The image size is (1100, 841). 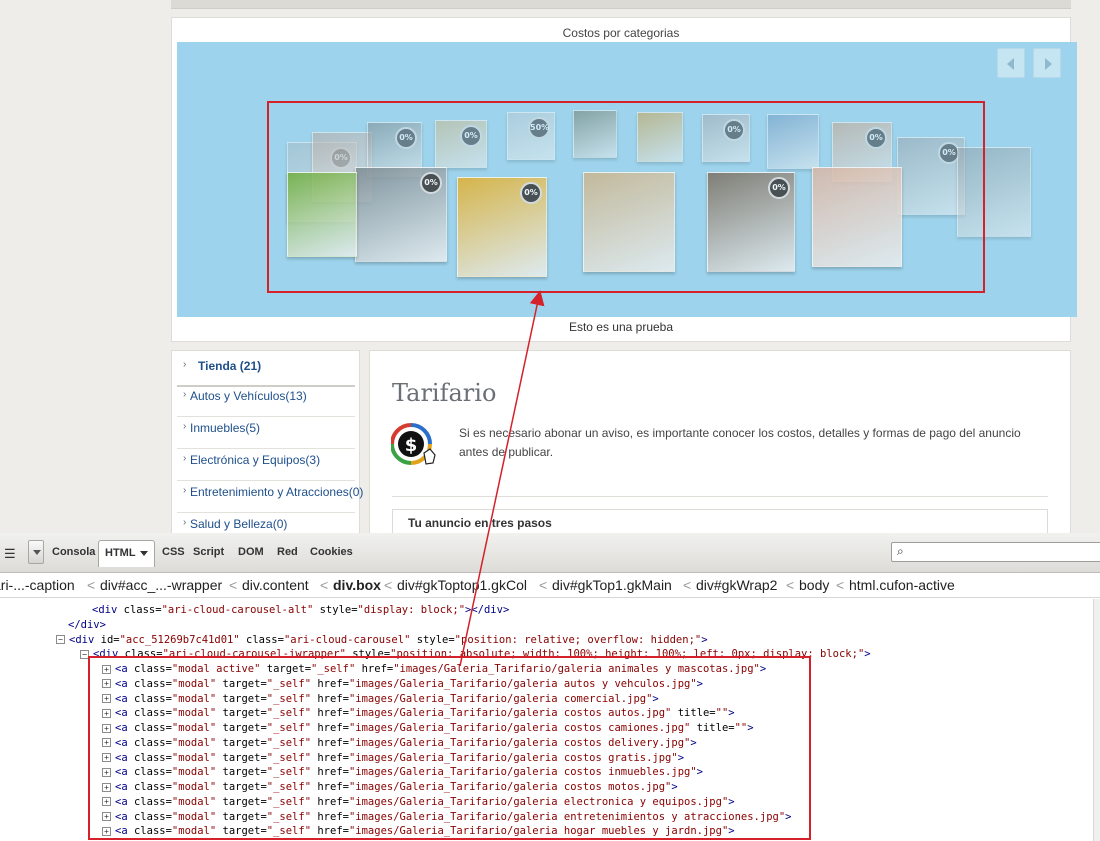 I want to click on tab-cookies: Cookies, so click(x=331, y=552).